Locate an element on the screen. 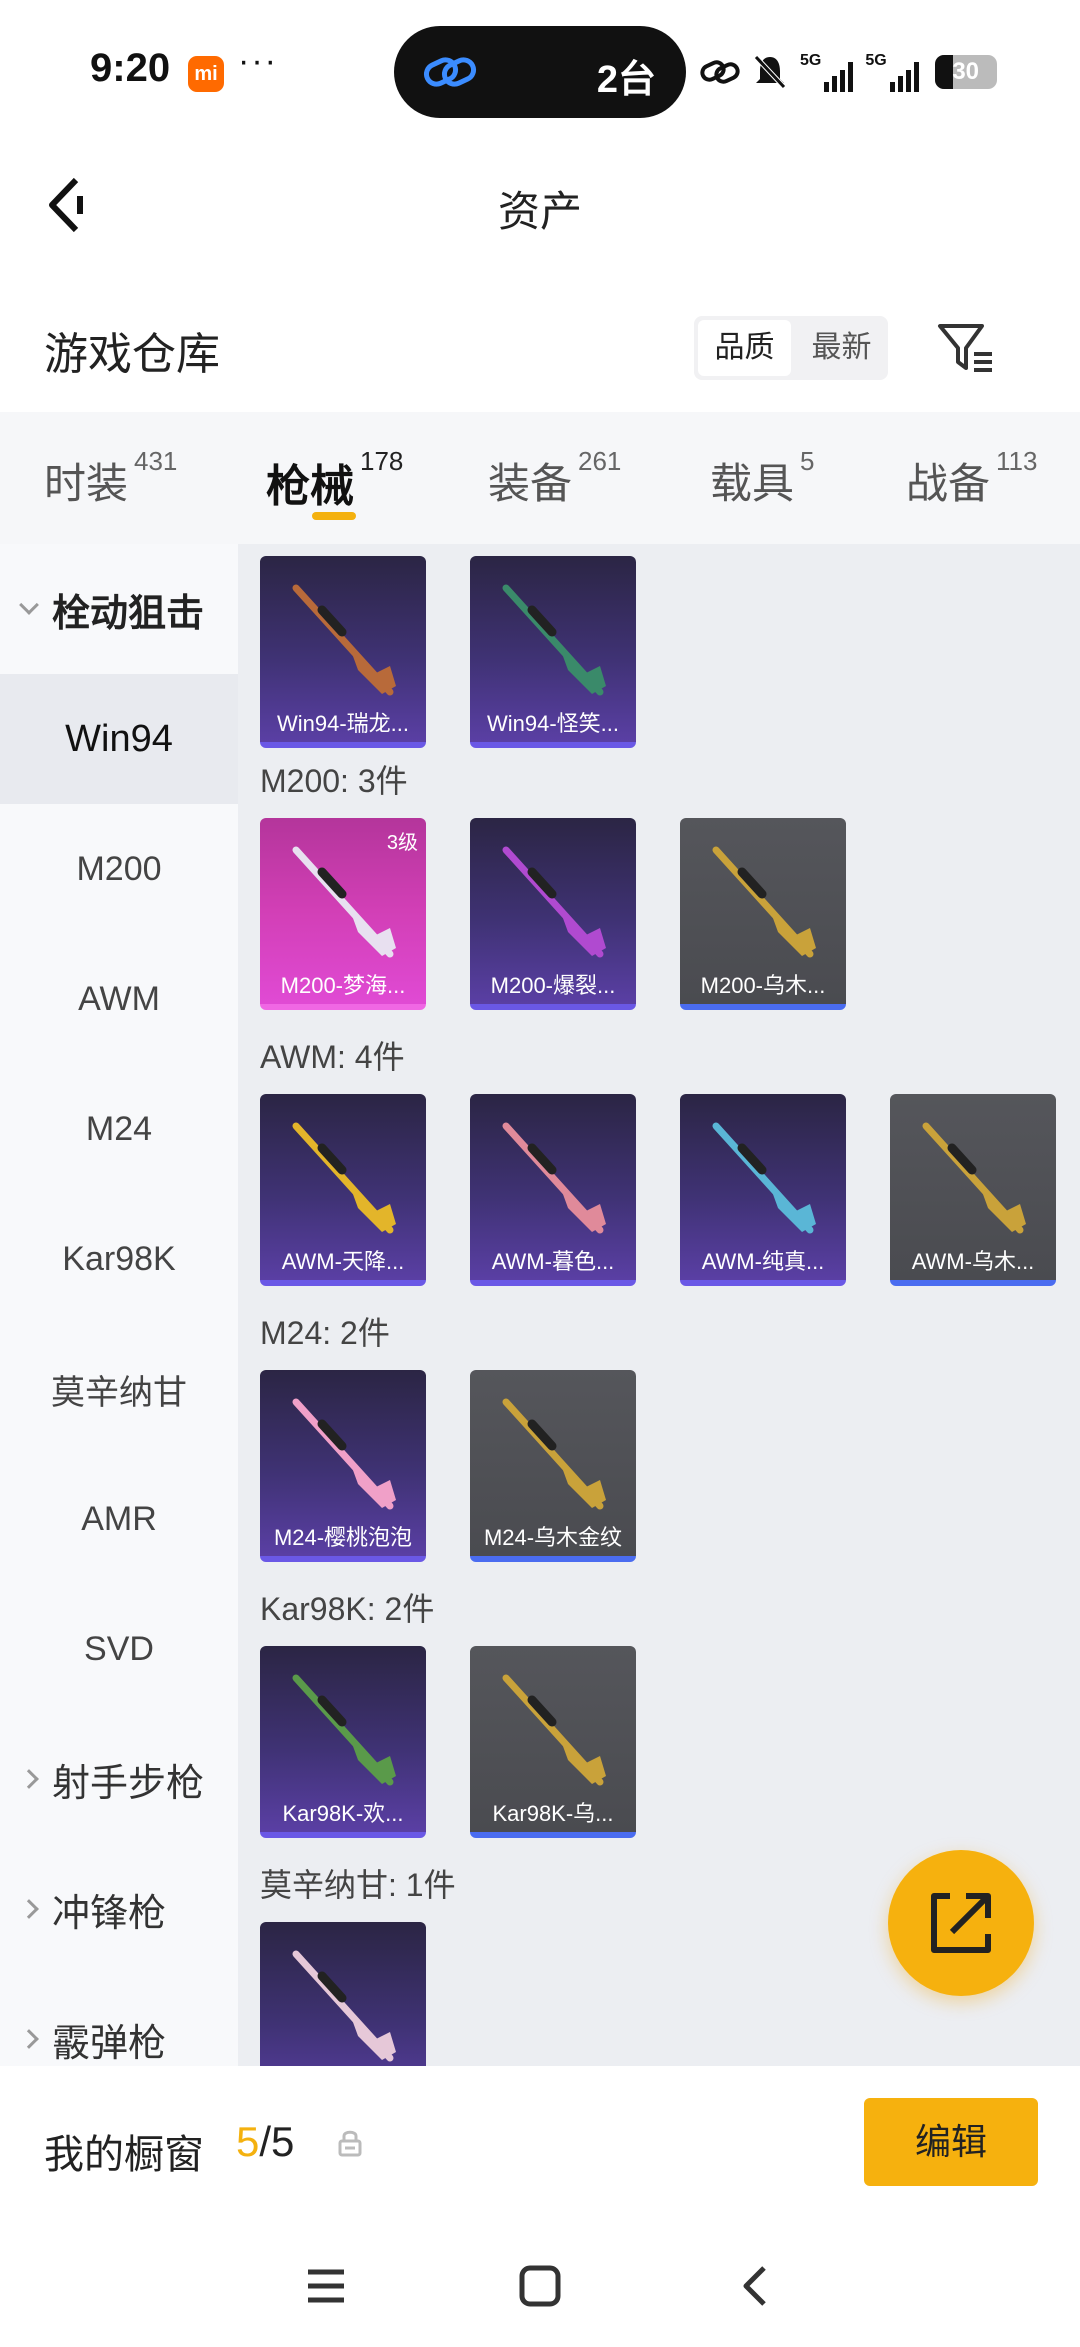 The width and height of the screenshot is (1080, 2347). system-nav-bar is located at coordinates (540, 2281).